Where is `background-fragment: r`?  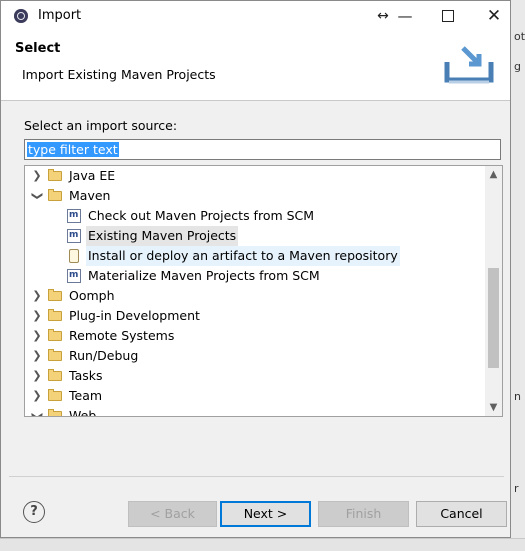 background-fragment: r is located at coordinates (516, 488).